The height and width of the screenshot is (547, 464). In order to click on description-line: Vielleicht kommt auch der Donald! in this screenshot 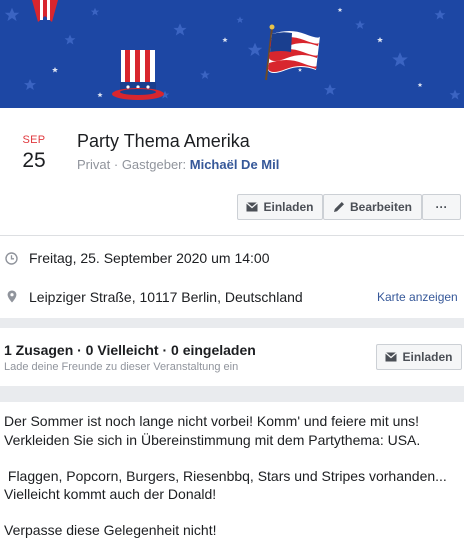, I will do `click(110, 494)`.